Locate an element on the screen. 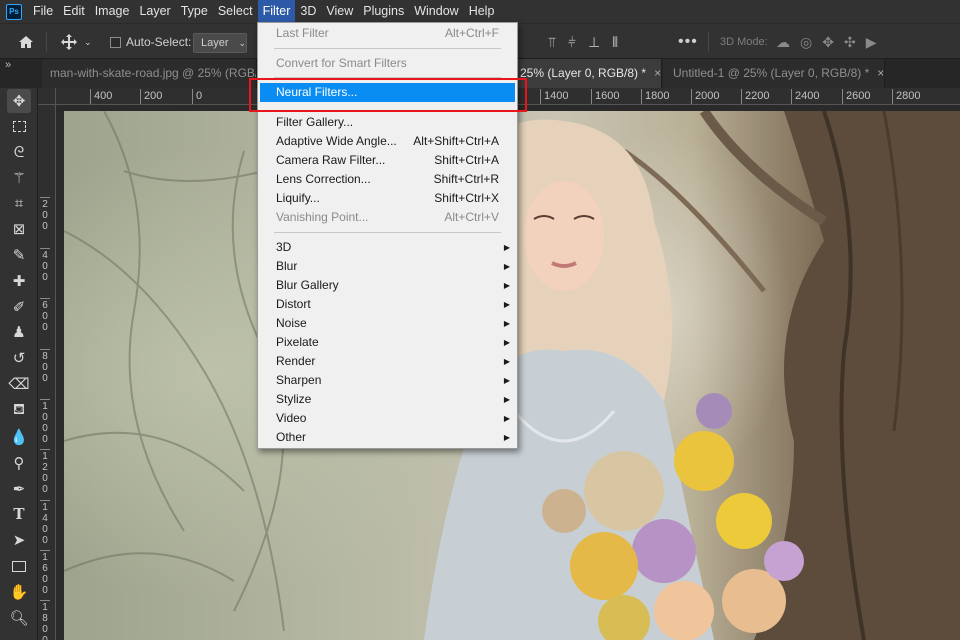 The width and height of the screenshot is (960, 640). orbit-3d-icon: ☁ is located at coordinates (783, 42).